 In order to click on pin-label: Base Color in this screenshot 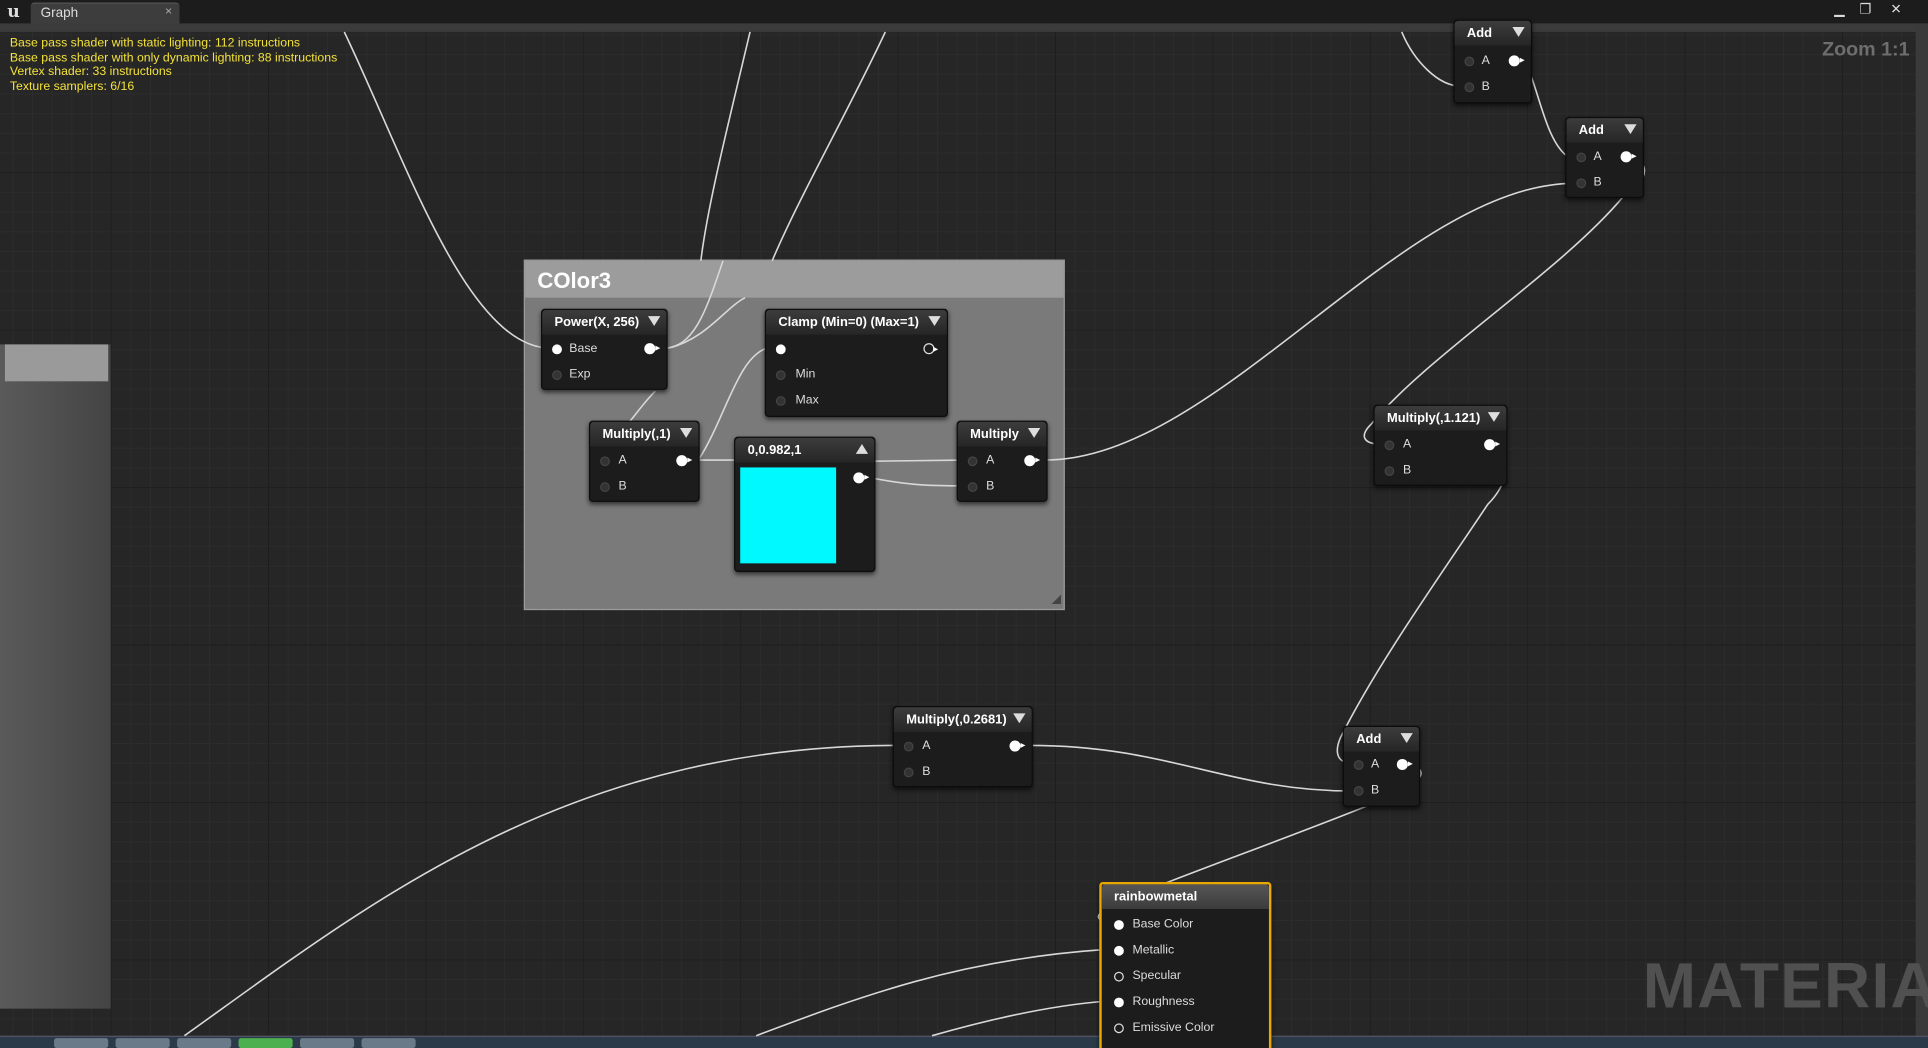, I will do `click(1163, 924)`.